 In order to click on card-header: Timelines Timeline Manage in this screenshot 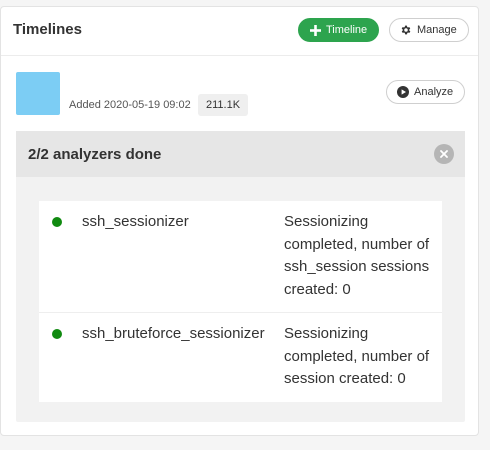, I will do `click(239, 31)`.